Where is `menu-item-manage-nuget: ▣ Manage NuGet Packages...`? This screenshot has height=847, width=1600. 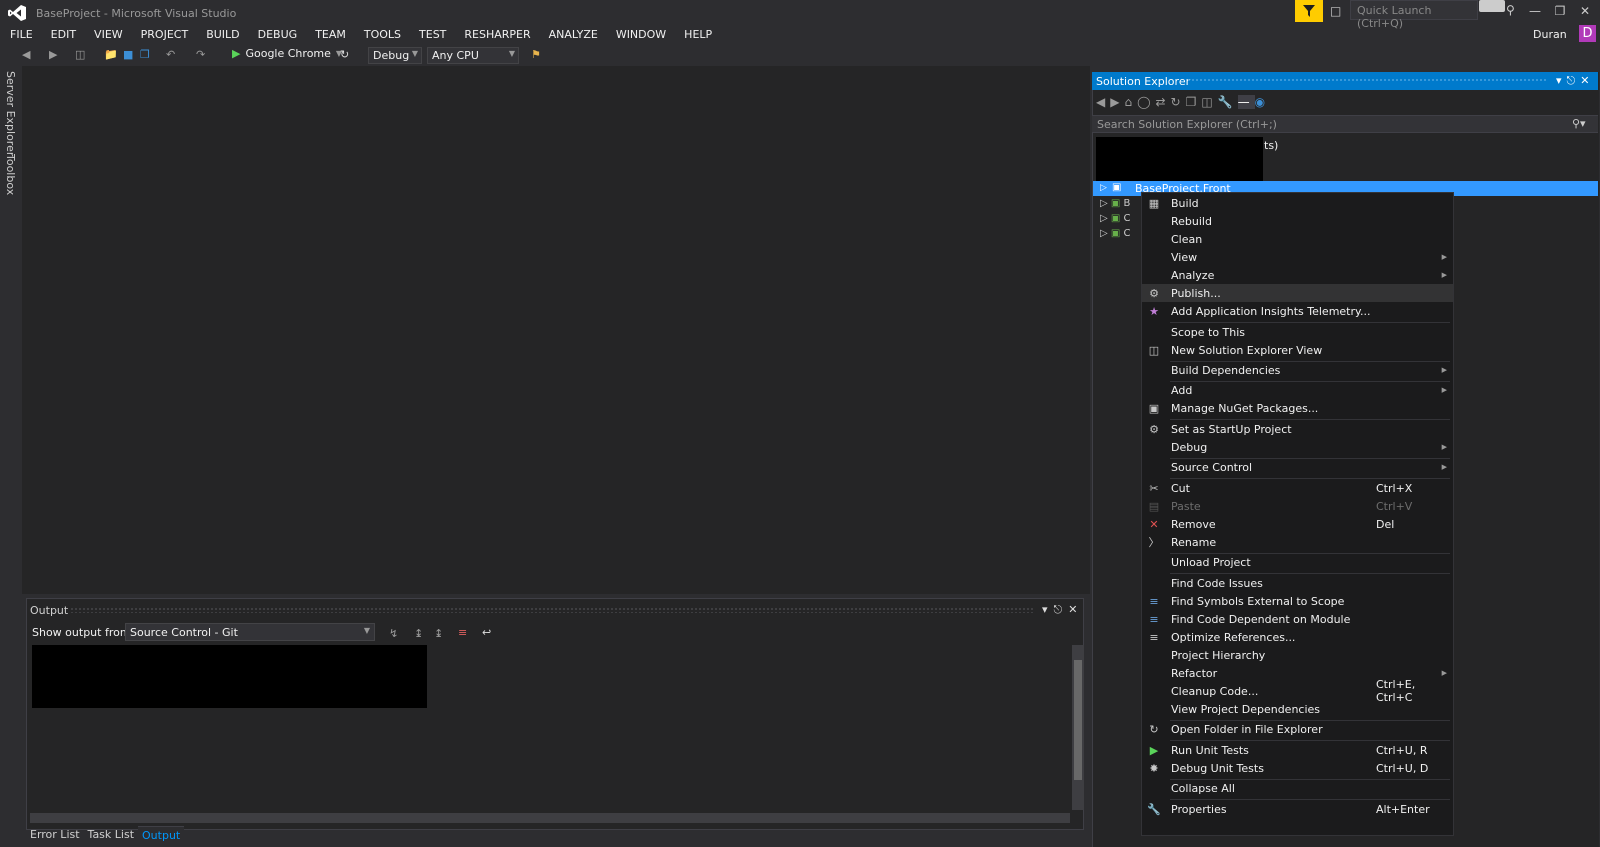
menu-item-manage-nuget: ▣ Manage NuGet Packages... is located at coordinates (1297, 408).